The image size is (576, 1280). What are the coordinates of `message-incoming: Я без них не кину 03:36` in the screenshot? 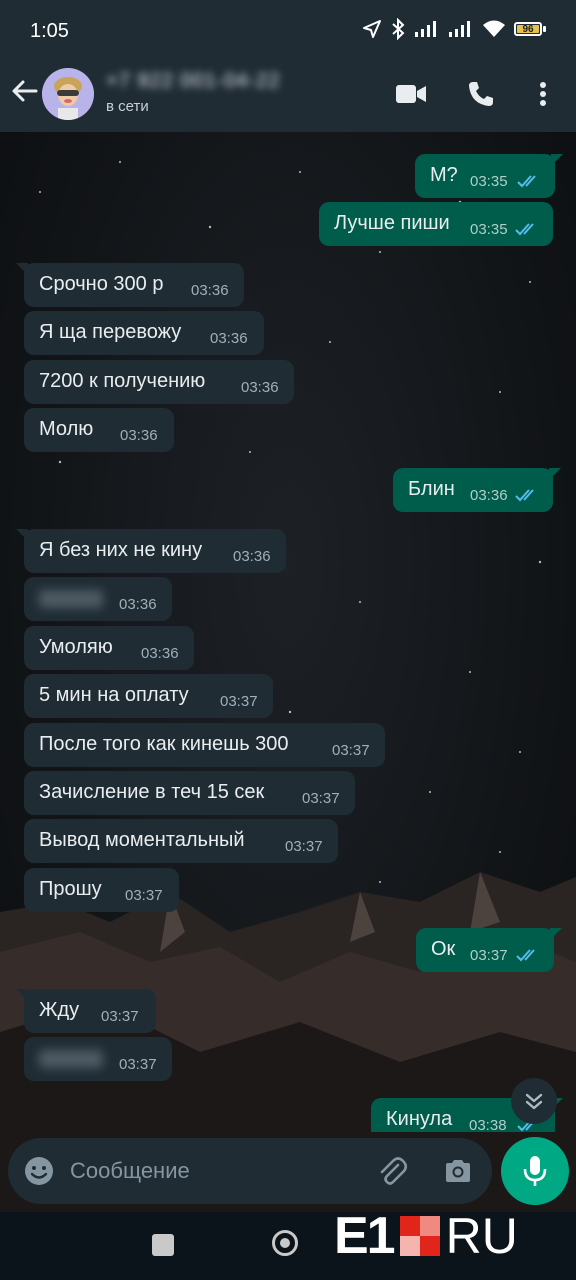 It's located at (151, 551).